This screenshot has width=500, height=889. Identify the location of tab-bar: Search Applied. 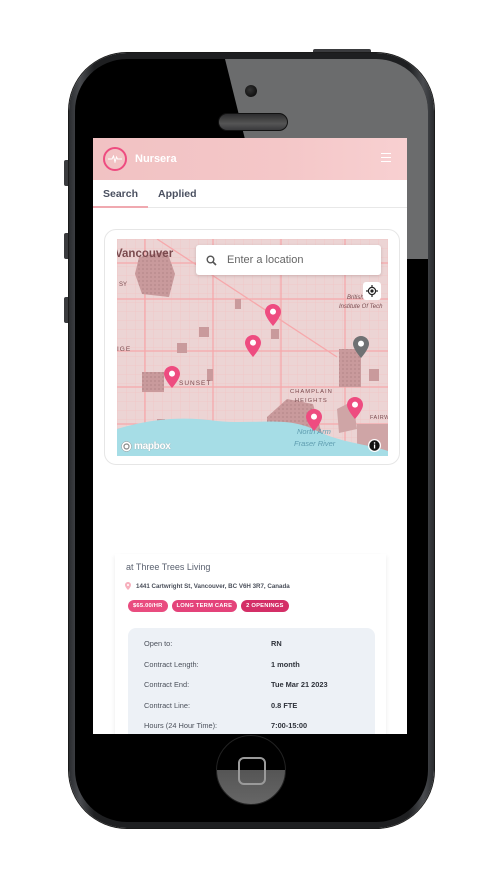
(250, 194).